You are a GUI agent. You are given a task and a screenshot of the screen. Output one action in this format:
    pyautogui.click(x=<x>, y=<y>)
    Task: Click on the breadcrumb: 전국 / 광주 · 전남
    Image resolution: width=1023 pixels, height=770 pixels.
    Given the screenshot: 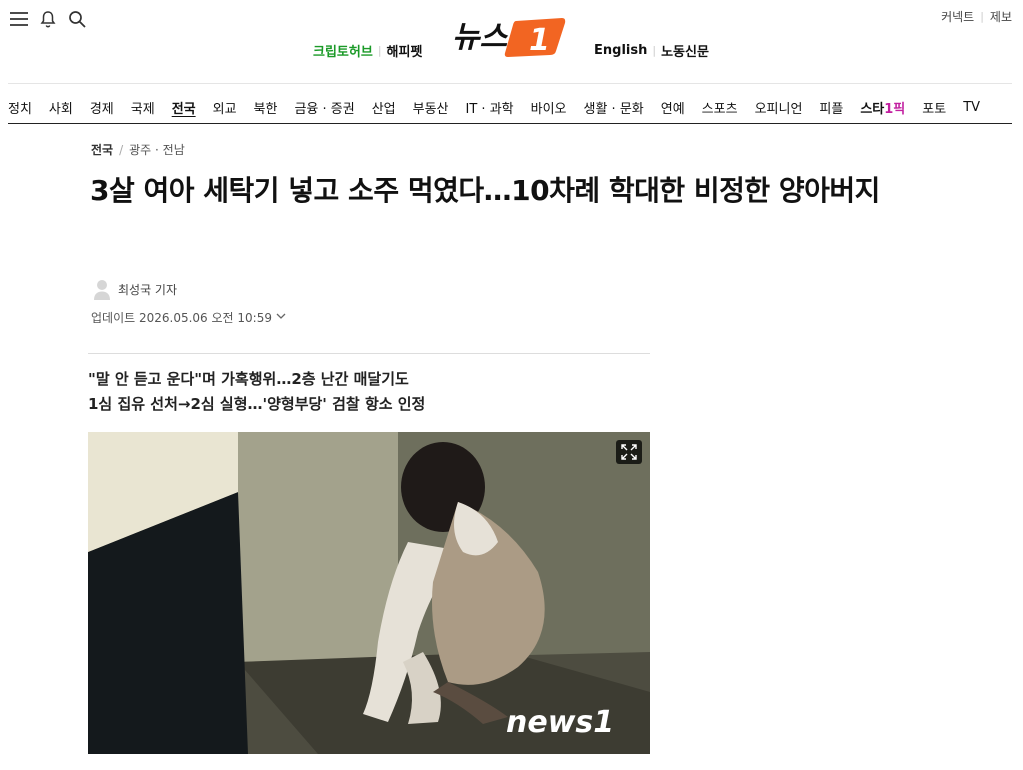 What is the action you would take?
    pyautogui.click(x=138, y=149)
    